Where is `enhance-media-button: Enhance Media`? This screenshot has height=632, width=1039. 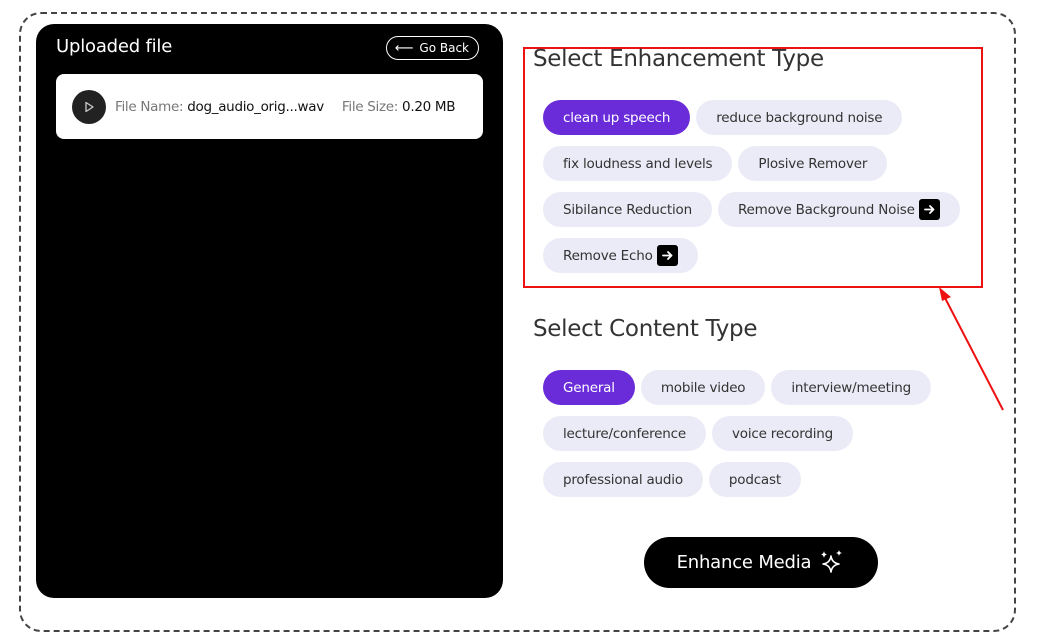
enhance-media-button: Enhance Media is located at coordinates (761, 562).